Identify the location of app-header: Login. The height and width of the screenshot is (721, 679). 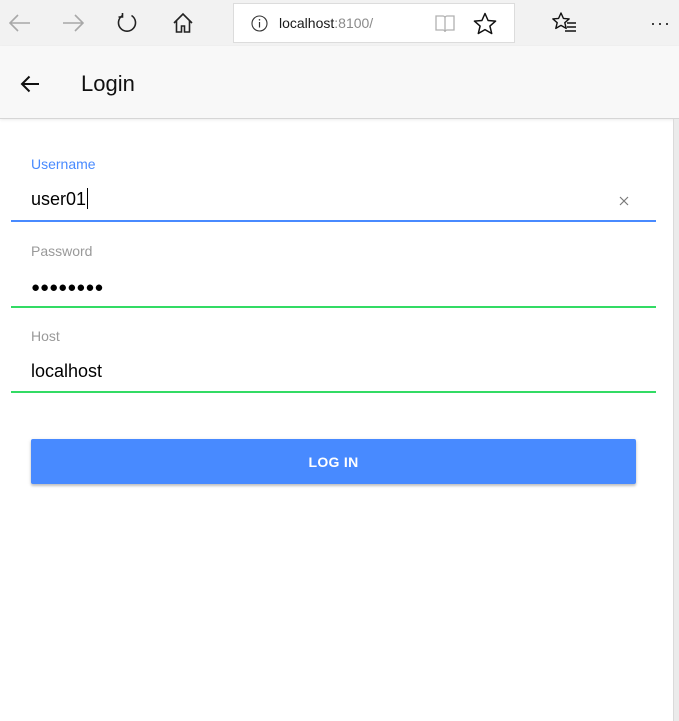
(339, 82).